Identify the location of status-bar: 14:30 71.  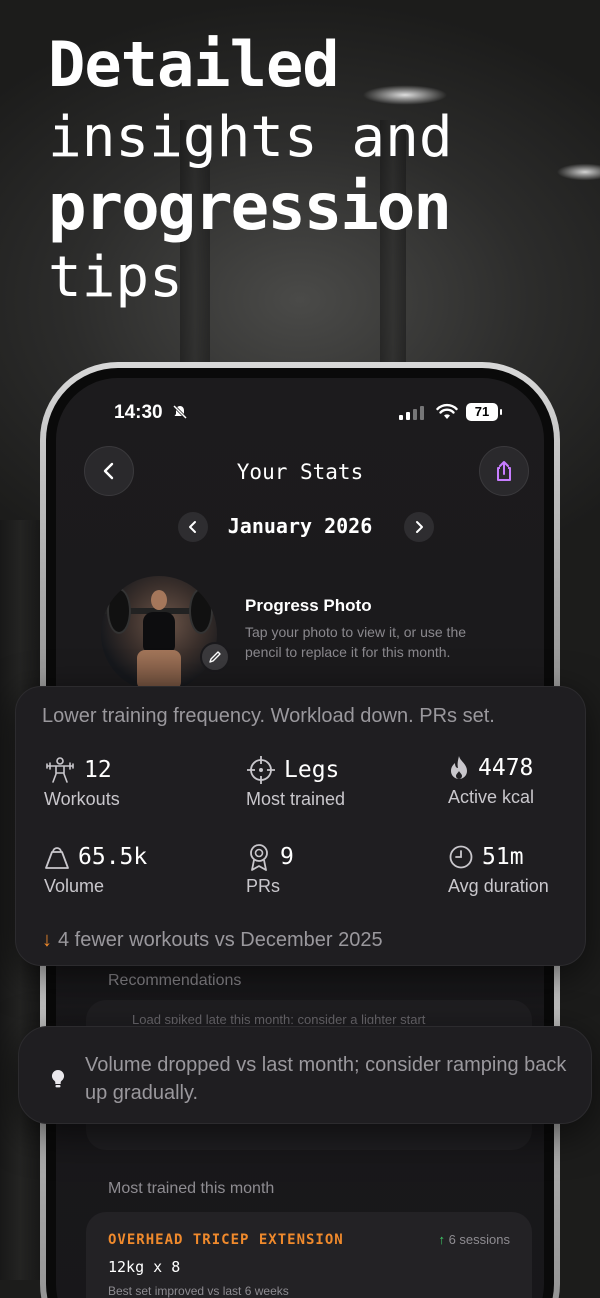
(300, 414).